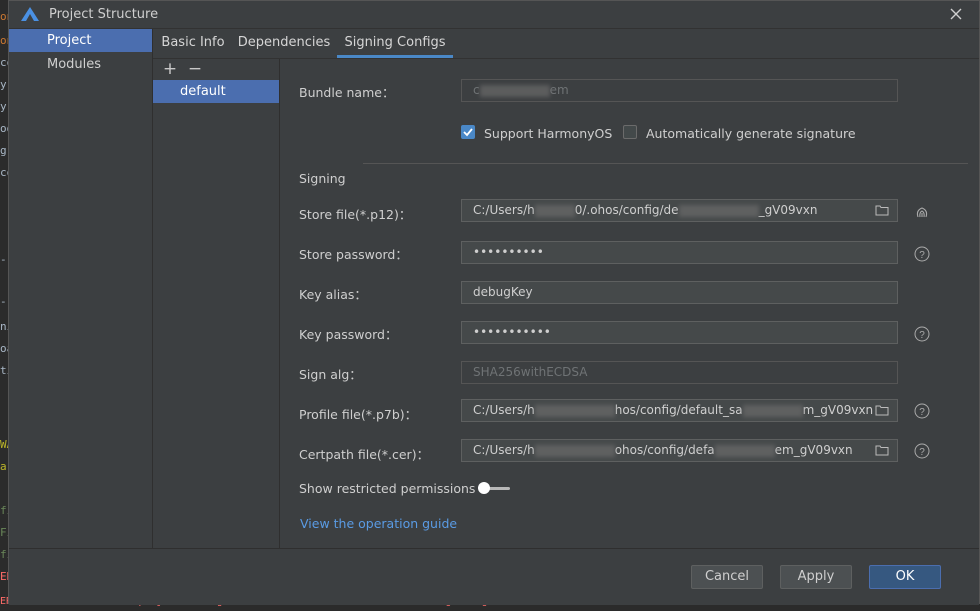 The height and width of the screenshot is (611, 980). I want to click on close-icon, so click(956, 14).